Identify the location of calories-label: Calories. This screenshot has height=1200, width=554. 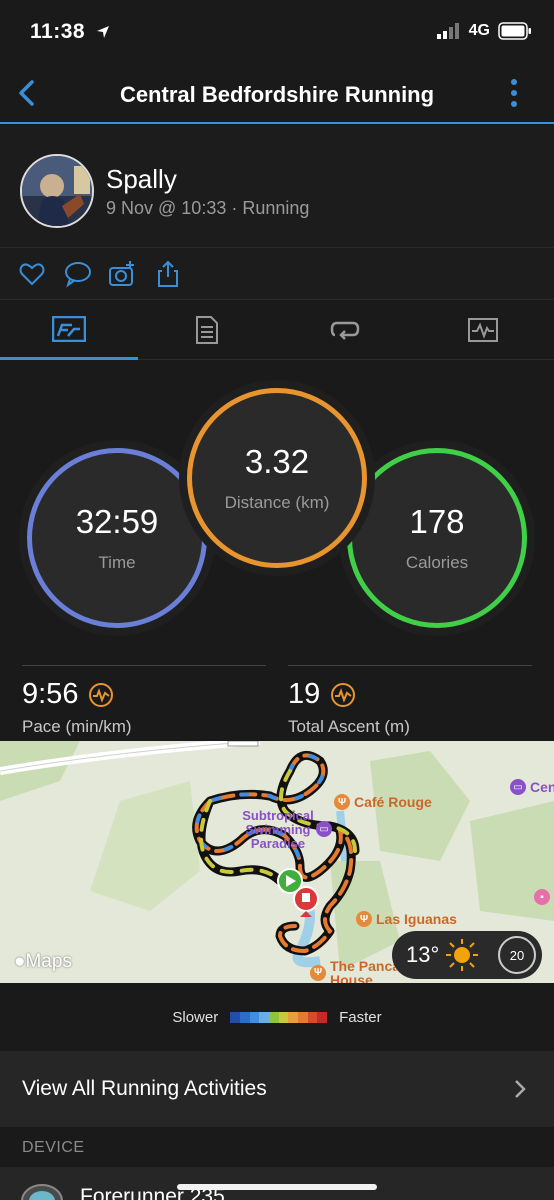
(437, 562).